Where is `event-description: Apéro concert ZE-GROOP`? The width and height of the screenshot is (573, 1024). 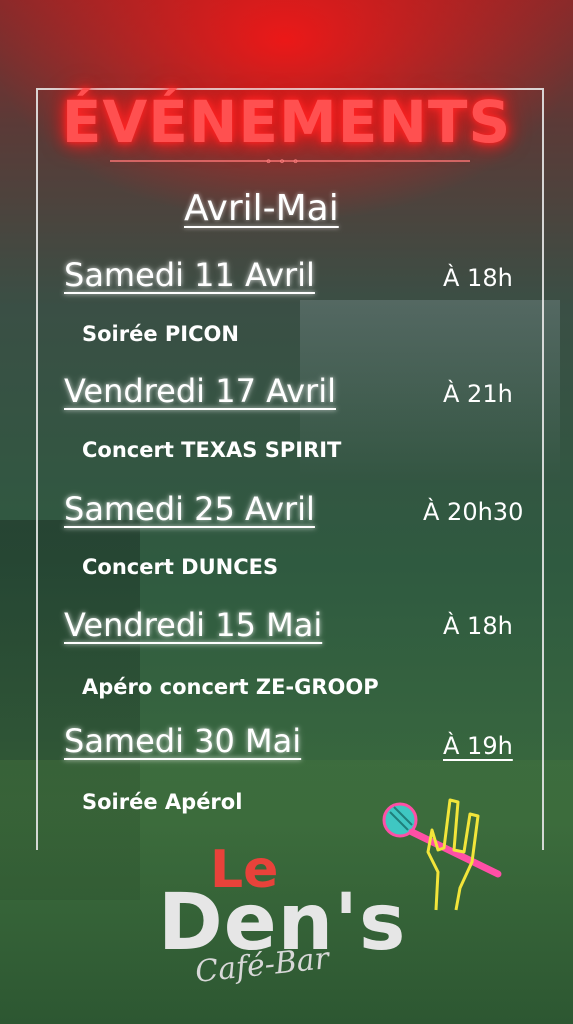
event-description: Apéro concert ZE-GROOP is located at coordinates (230, 687).